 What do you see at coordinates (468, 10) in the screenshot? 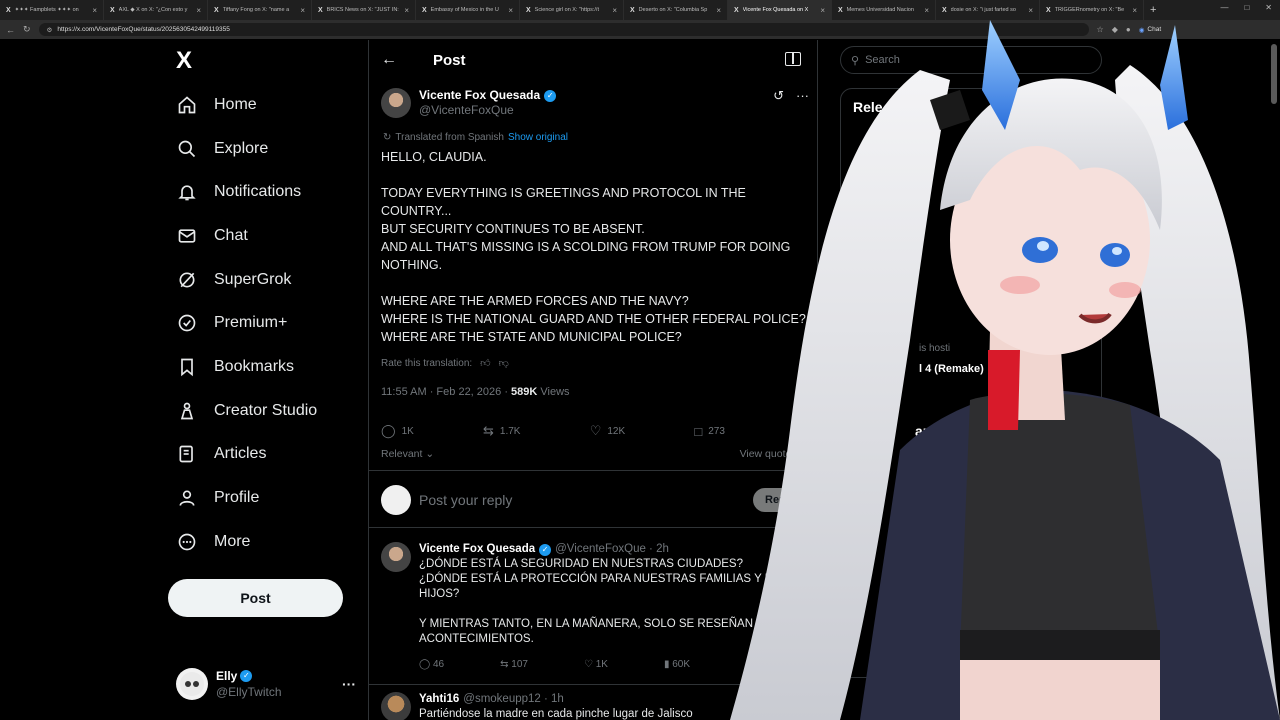
I see `browser-tab: X Embassy of Mexico in the U ×` at bounding box center [468, 10].